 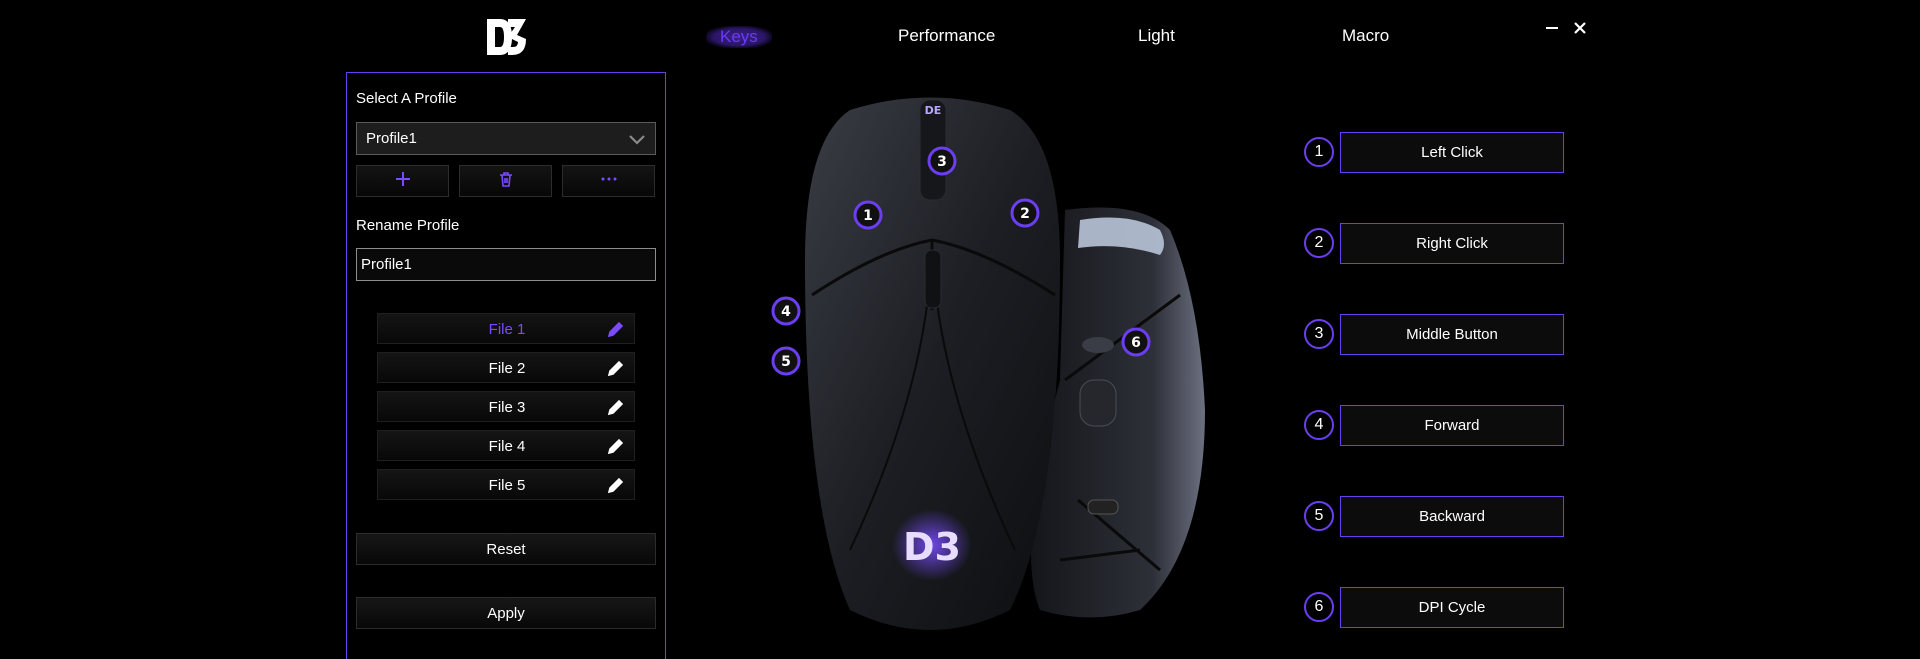 I want to click on assignment-number-3: 3, so click(x=1319, y=334).